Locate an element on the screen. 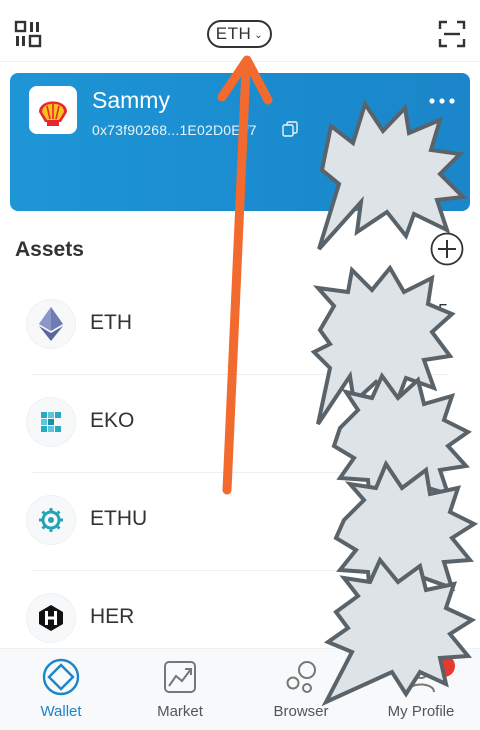 The height and width of the screenshot is (730, 480). copy-icon is located at coordinates (290, 129).